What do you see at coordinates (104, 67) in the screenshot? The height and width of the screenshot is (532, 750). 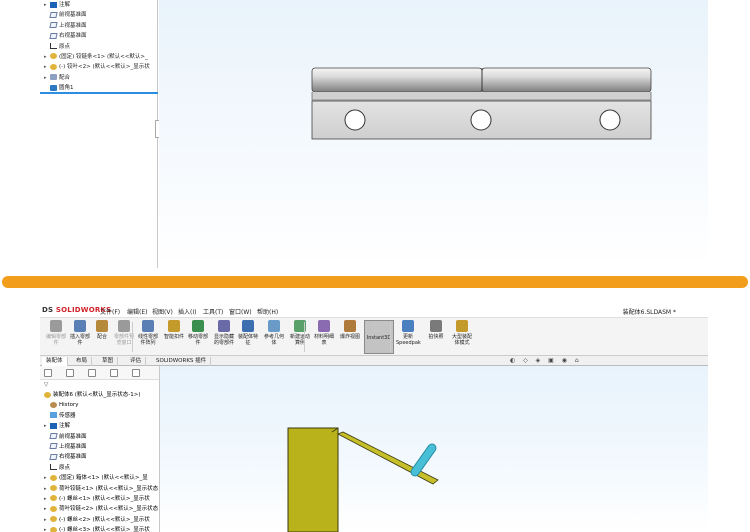 I see `tree-item-label: (-) 铰叶<2> (默认<<默认>_显示状` at bounding box center [104, 67].